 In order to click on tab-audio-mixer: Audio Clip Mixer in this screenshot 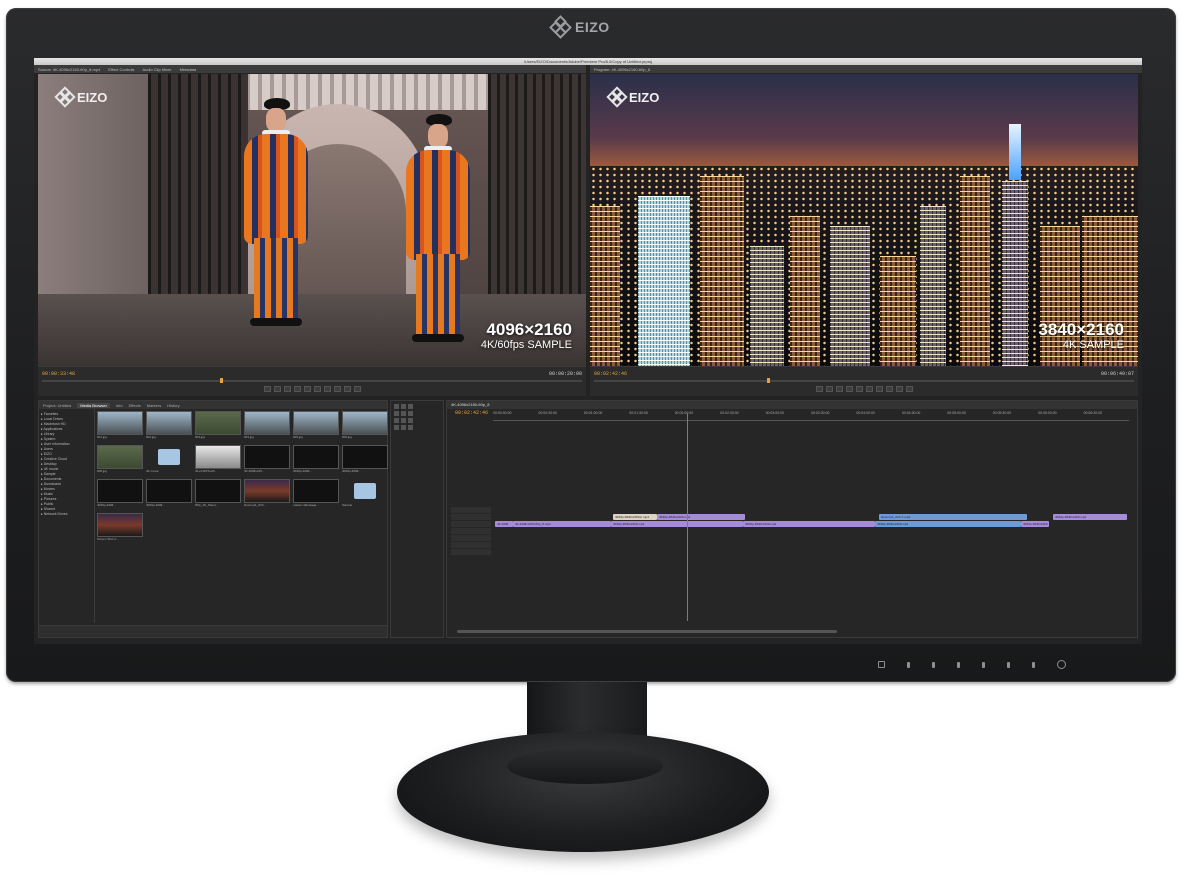, I will do `click(156, 69)`.